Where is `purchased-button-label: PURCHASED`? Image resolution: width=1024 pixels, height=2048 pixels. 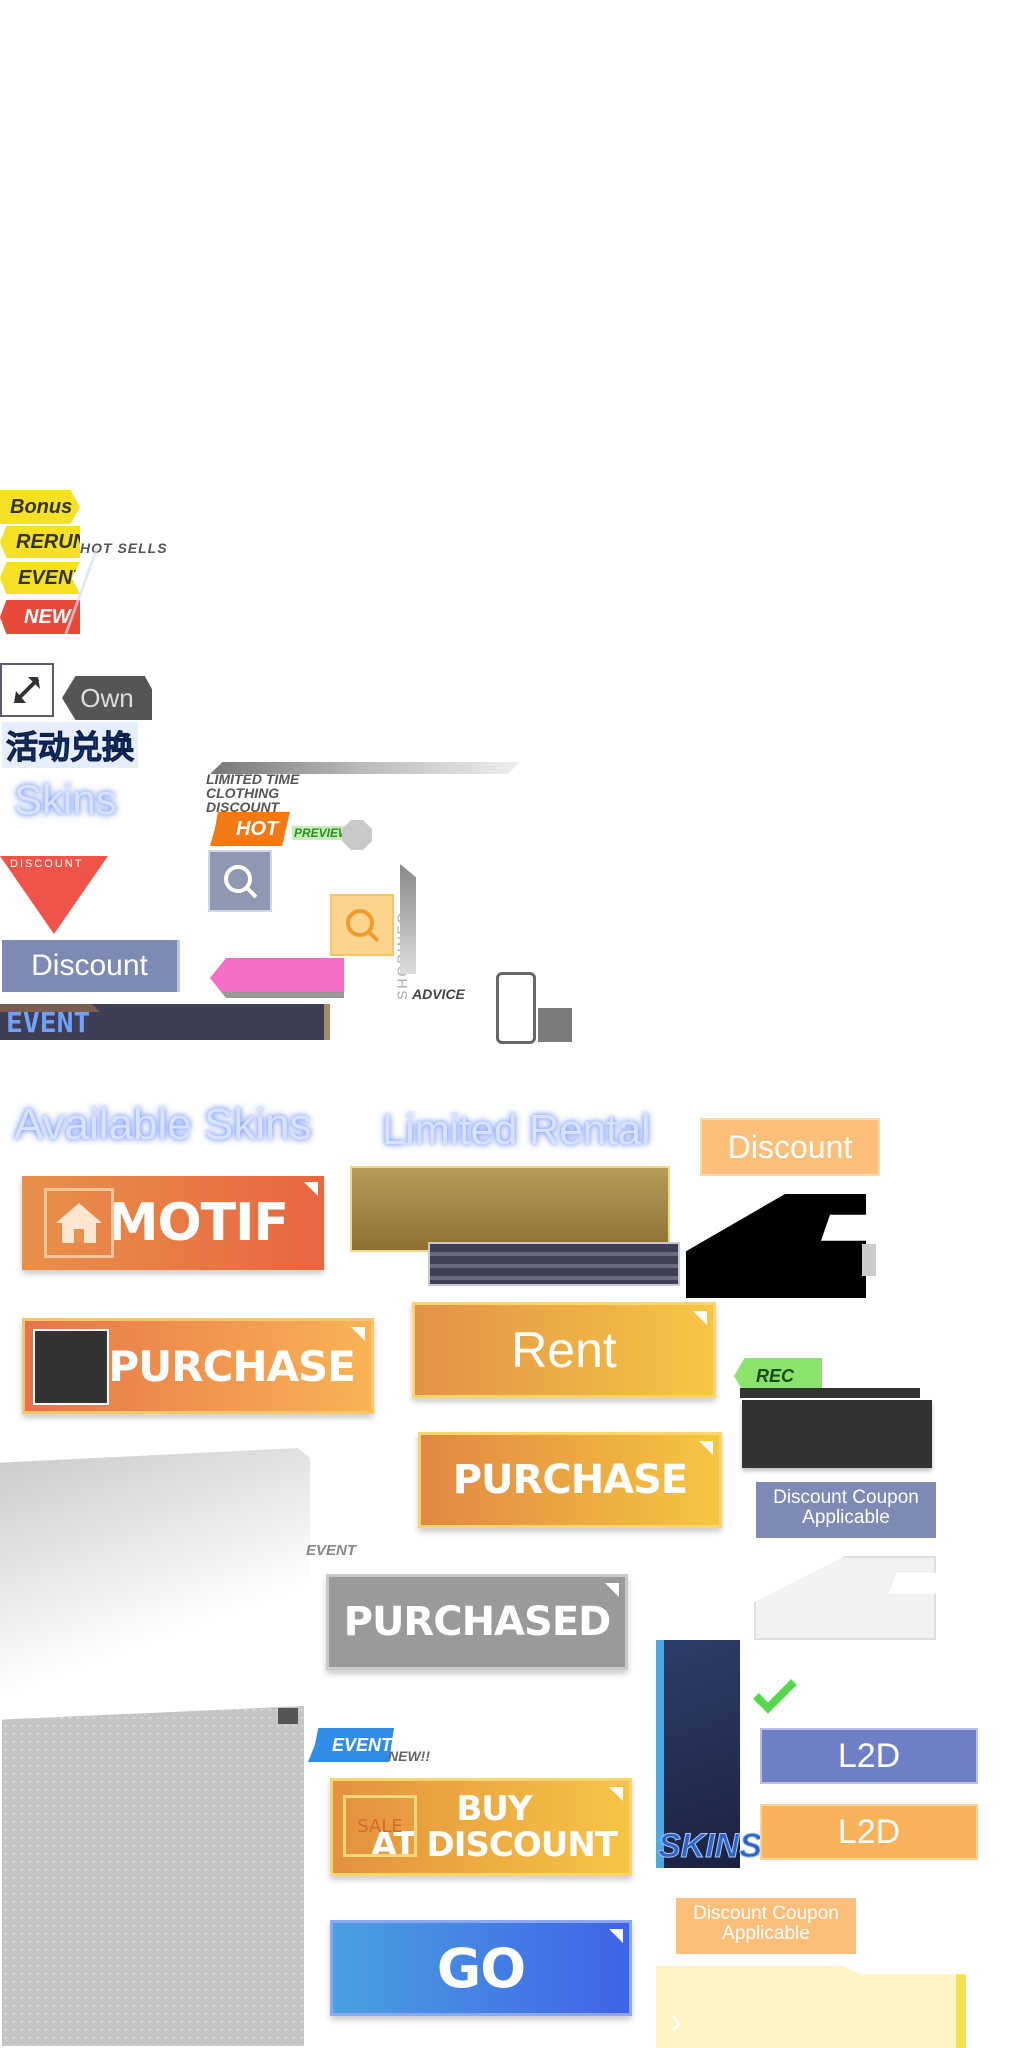 purchased-button-label: PURCHASED is located at coordinates (477, 1622).